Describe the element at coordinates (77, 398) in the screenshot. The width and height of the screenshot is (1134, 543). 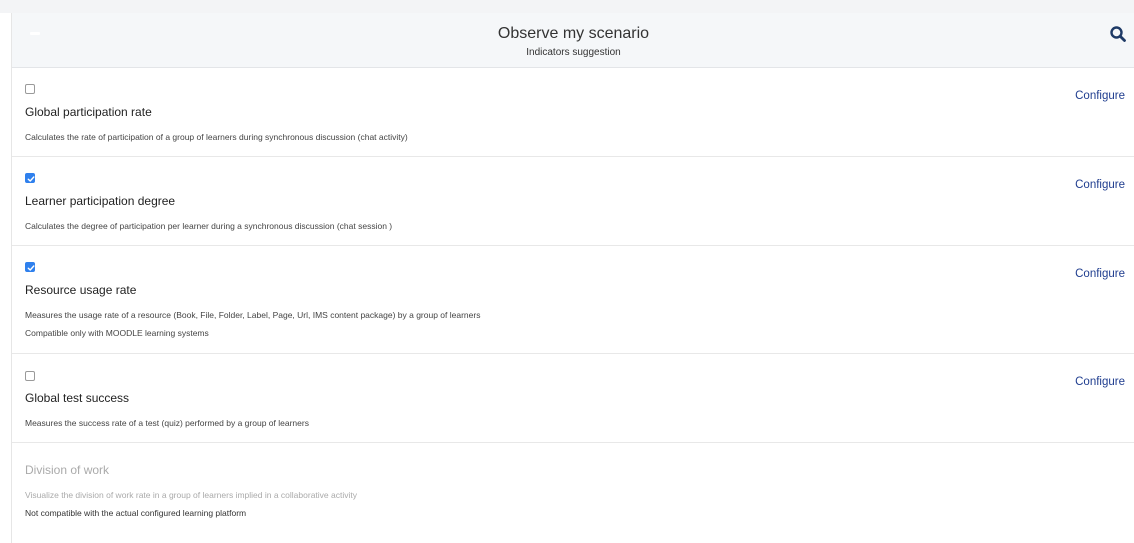
I see `indicator-title: Global test success` at that location.